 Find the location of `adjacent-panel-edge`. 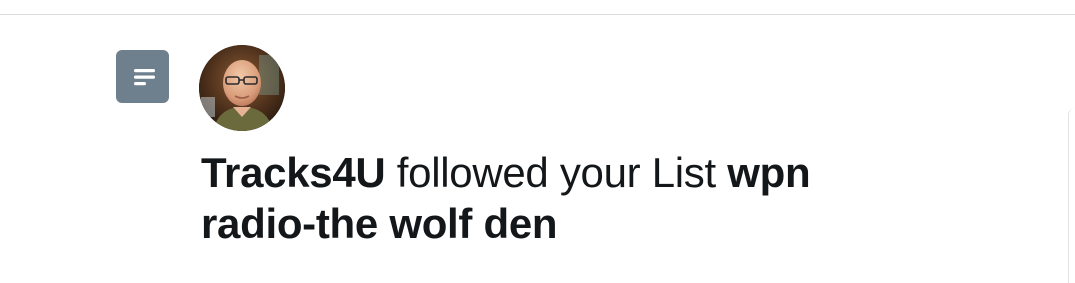

adjacent-panel-edge is located at coordinates (1071, 195).